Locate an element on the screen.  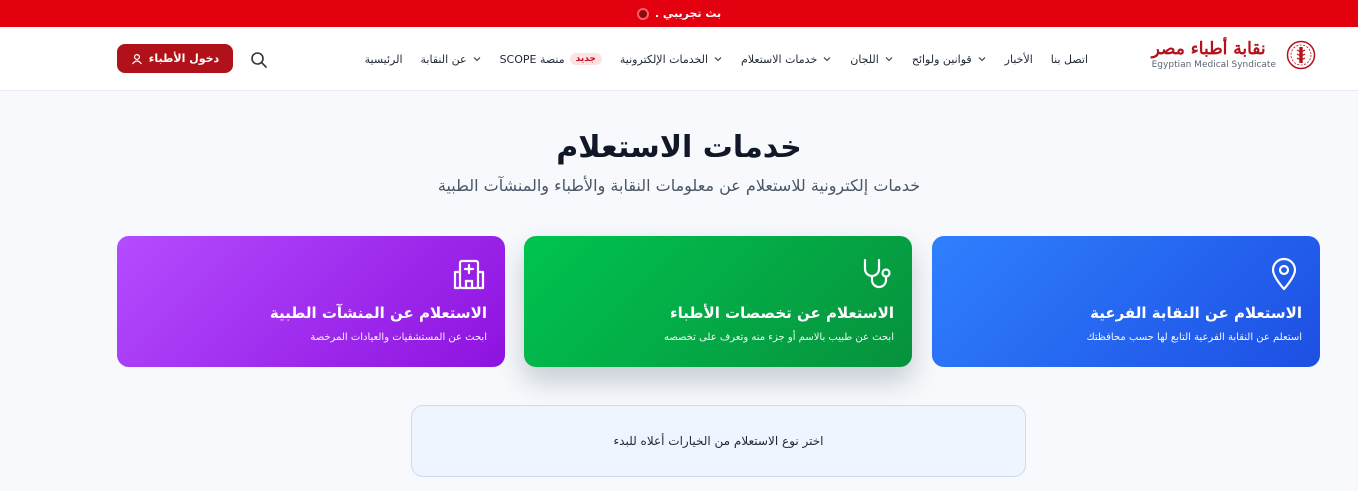
nav-item-label: اللجان is located at coordinates (864, 59).